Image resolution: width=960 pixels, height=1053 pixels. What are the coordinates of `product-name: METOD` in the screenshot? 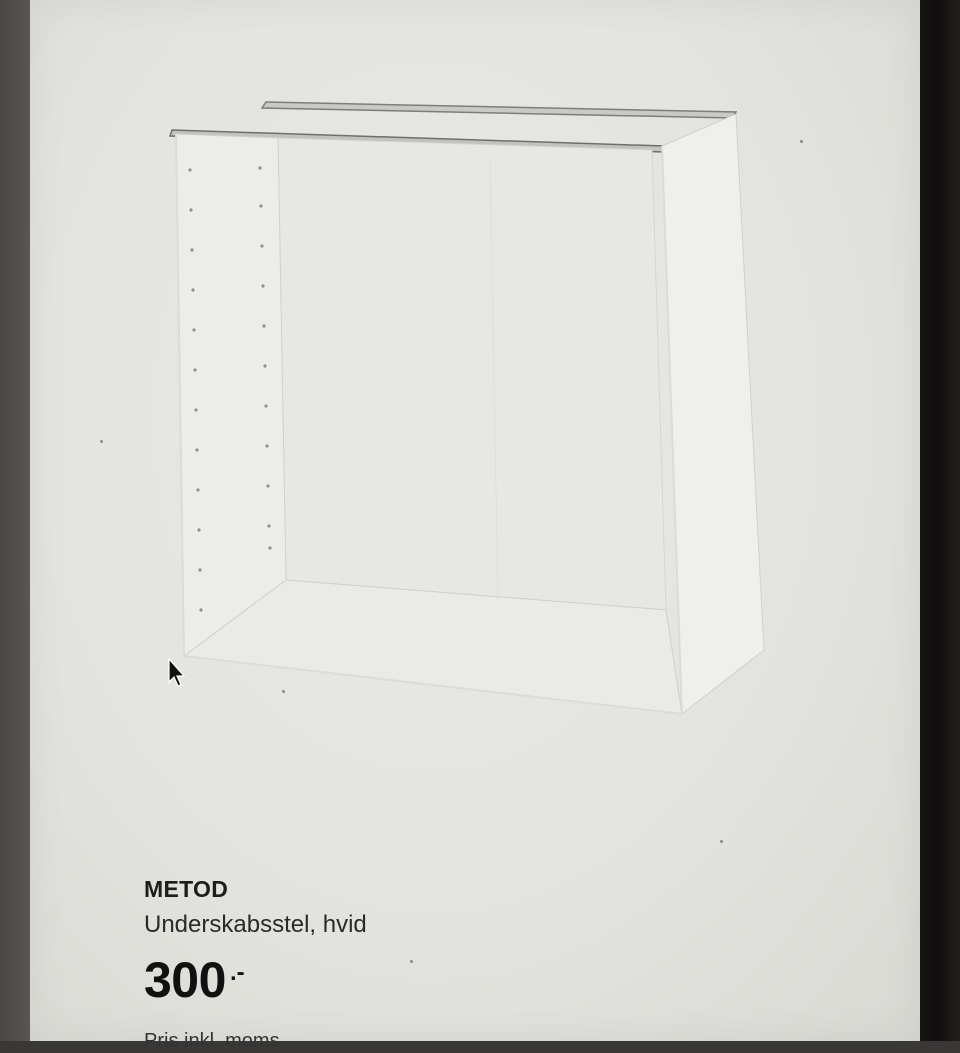 It's located at (444, 889).